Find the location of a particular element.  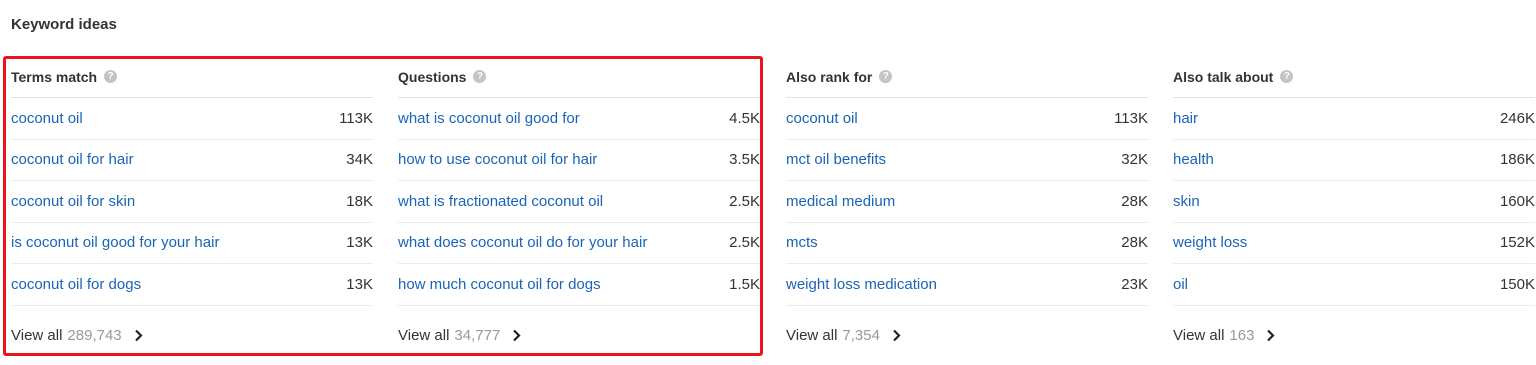

keyword-row: mct oil benefits 32K is located at coordinates (967, 160).